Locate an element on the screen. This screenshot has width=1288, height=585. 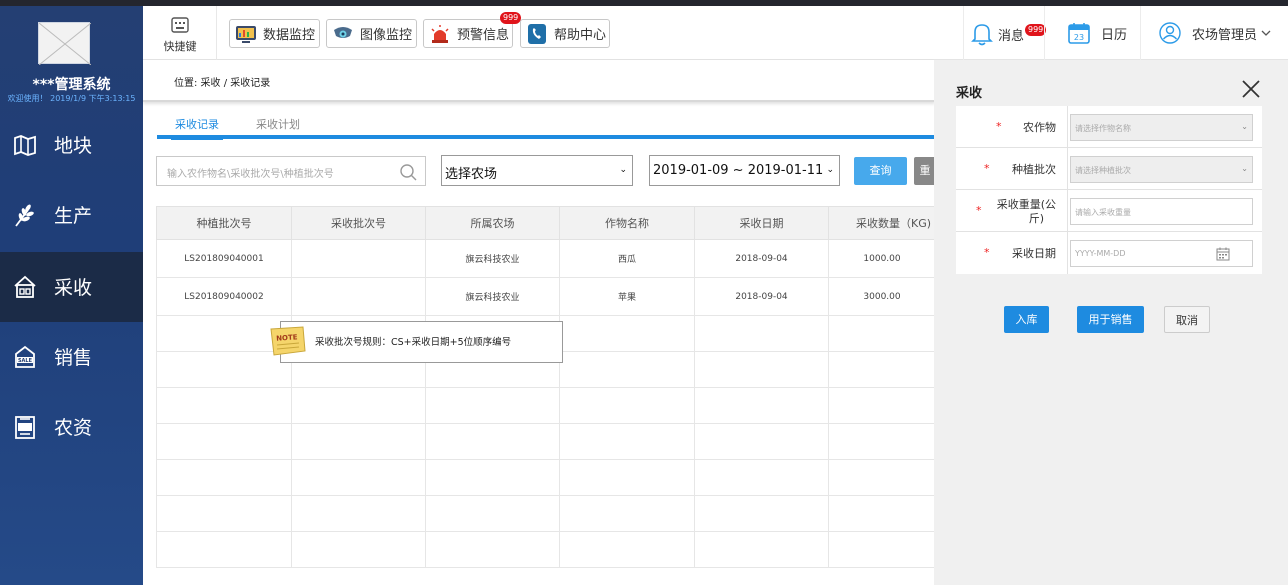
svg-text: NOTE is located at coordinates (287, 337).